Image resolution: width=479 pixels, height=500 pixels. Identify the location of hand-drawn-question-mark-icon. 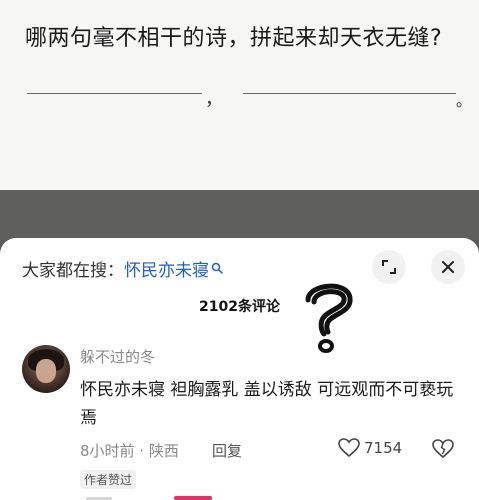
(329, 318).